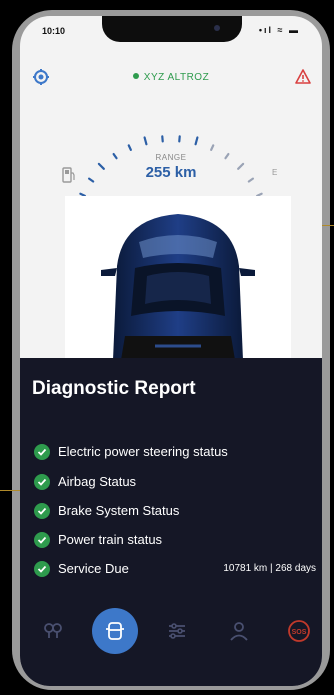 The image size is (334, 695). Describe the element at coordinates (143, 451) in the screenshot. I see `report-item-label: Electric power steering status` at that location.